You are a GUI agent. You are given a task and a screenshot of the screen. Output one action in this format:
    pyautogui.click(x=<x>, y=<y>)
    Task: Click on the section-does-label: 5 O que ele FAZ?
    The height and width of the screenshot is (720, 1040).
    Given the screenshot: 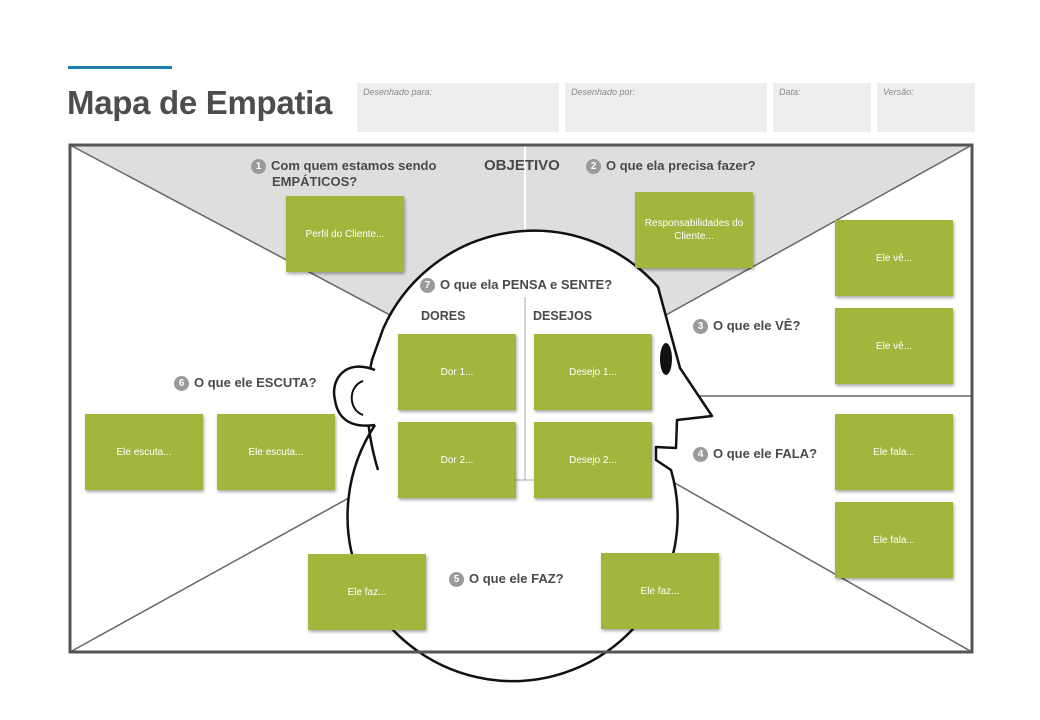 What is the action you would take?
    pyautogui.click(x=506, y=579)
    